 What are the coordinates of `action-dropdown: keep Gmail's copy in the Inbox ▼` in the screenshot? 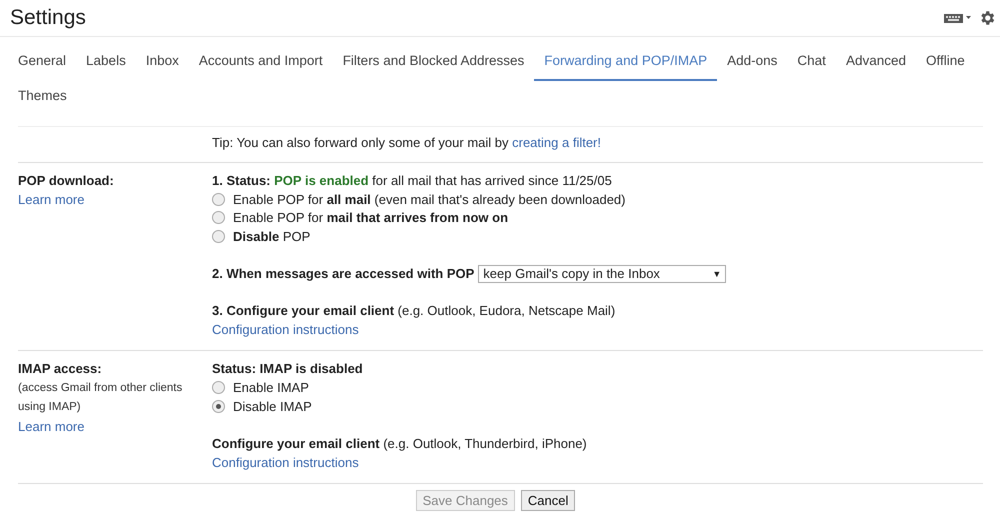 It's located at (602, 273).